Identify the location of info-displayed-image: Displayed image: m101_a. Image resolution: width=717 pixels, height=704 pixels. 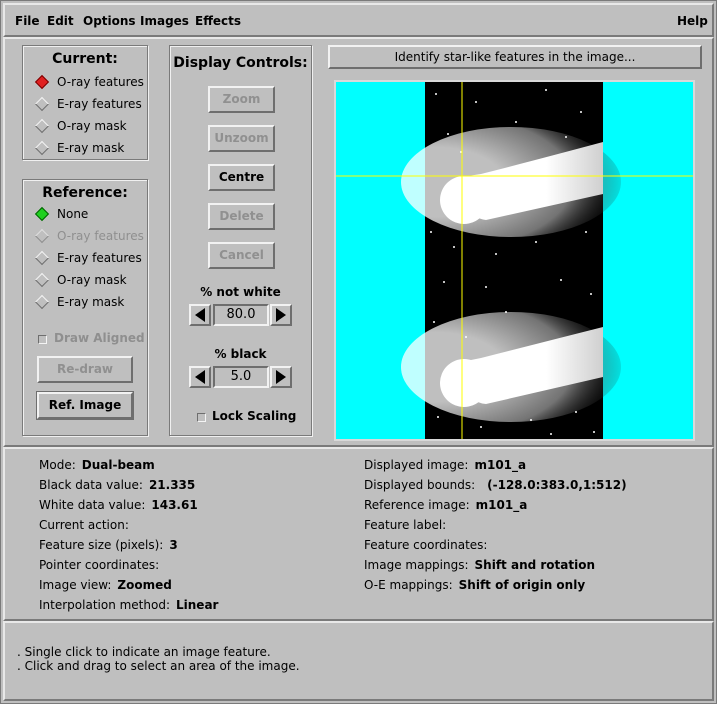
(445, 465).